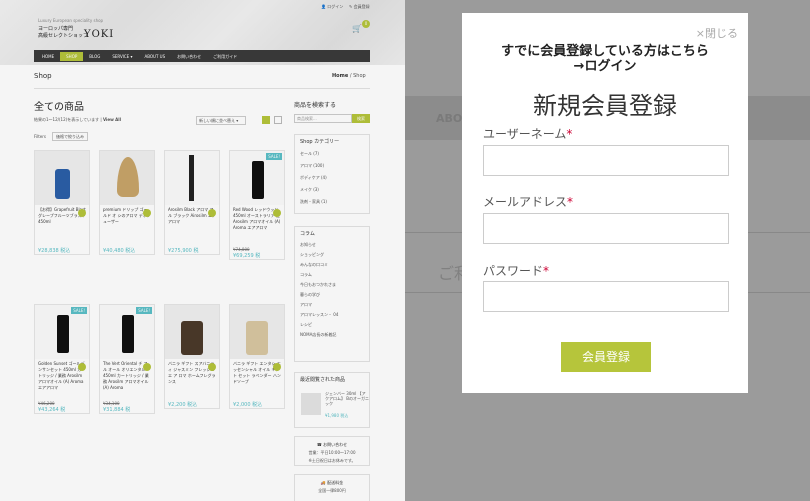 This screenshot has width=810, height=501. Describe the element at coordinates (605, 51) in the screenshot. I see `login-prompt-line-1: すでに会員登録している方はこちら` at that location.